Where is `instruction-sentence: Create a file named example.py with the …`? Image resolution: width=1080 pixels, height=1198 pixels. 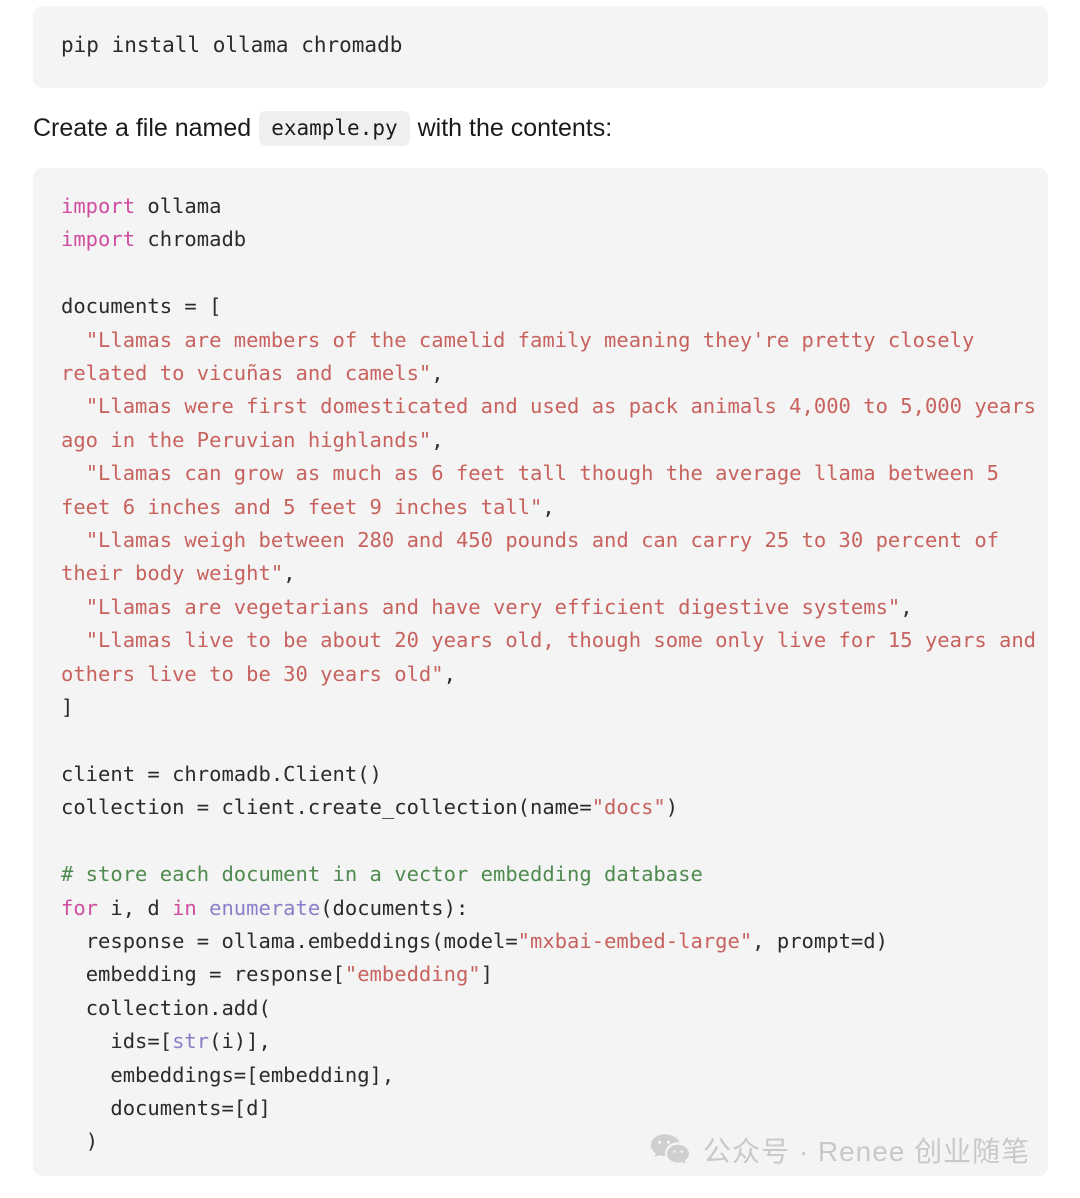 instruction-sentence: Create a file named example.py with the … is located at coordinates (322, 128).